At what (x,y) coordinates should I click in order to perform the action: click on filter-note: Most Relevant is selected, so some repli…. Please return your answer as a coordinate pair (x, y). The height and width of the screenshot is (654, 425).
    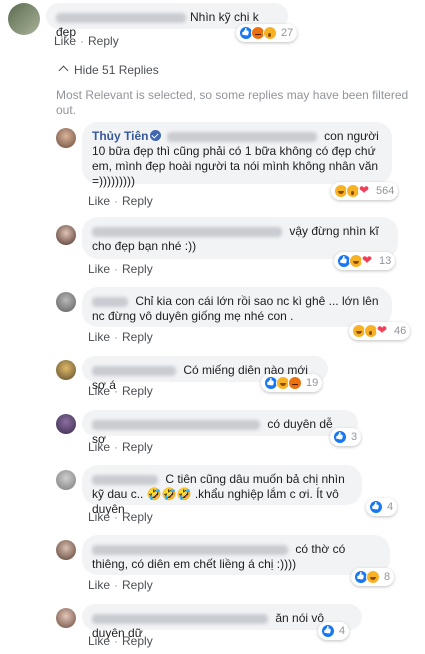
    Looking at the image, I should click on (232, 102).